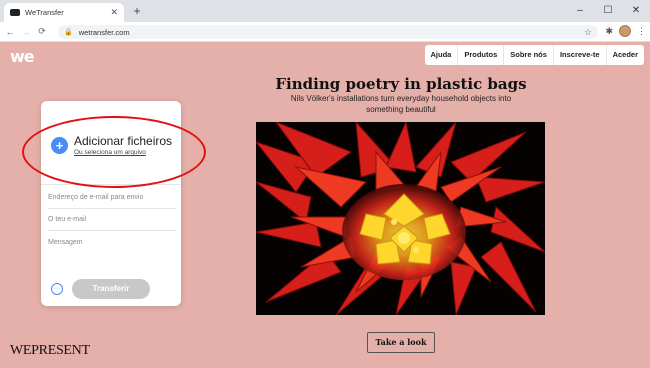 The image size is (650, 368). Describe the element at coordinates (625, 31) in the screenshot. I see `avatar` at that location.